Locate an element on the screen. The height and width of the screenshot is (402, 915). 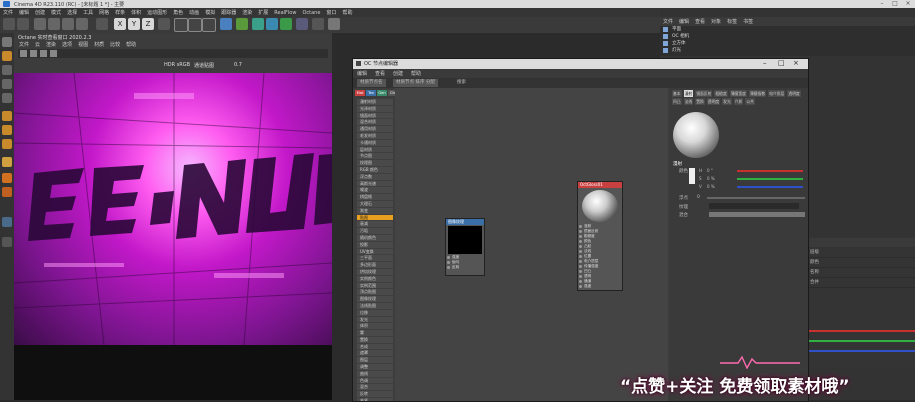
script-icon is located at coordinates (7, 242).